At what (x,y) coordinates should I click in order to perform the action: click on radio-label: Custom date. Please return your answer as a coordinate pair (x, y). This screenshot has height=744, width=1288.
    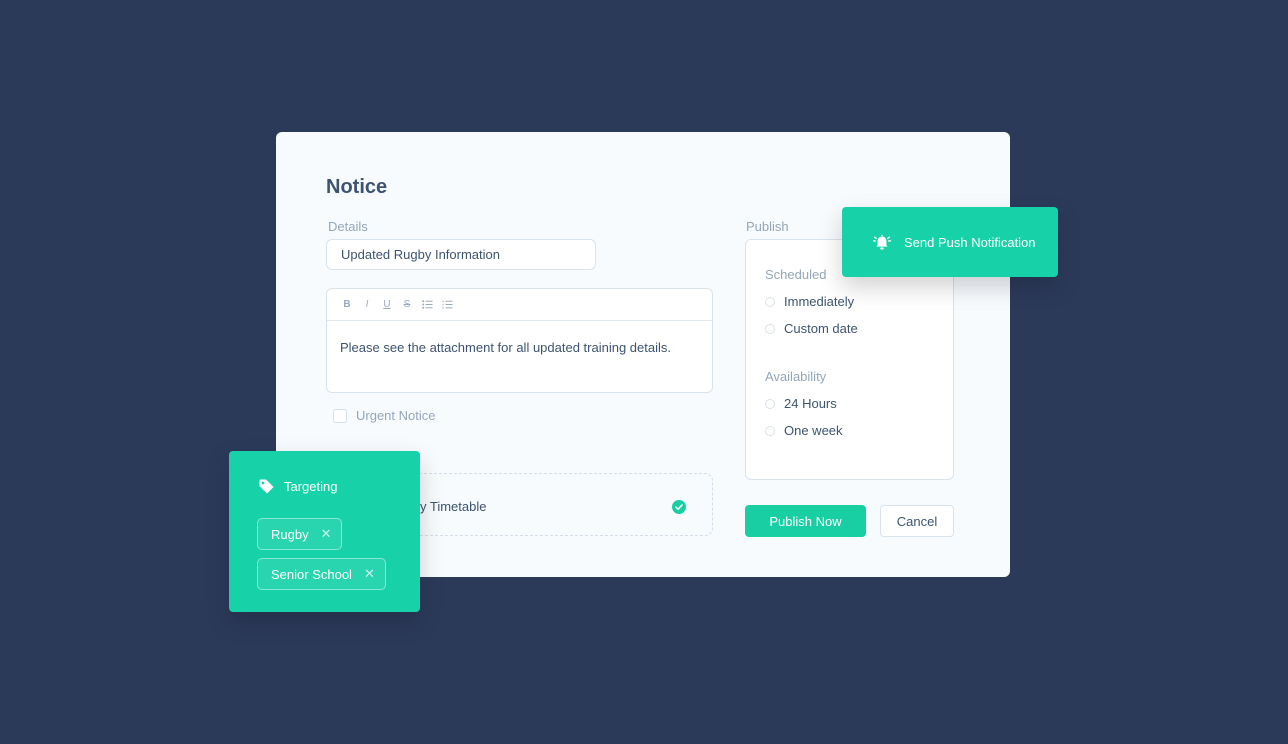
    Looking at the image, I should click on (821, 328).